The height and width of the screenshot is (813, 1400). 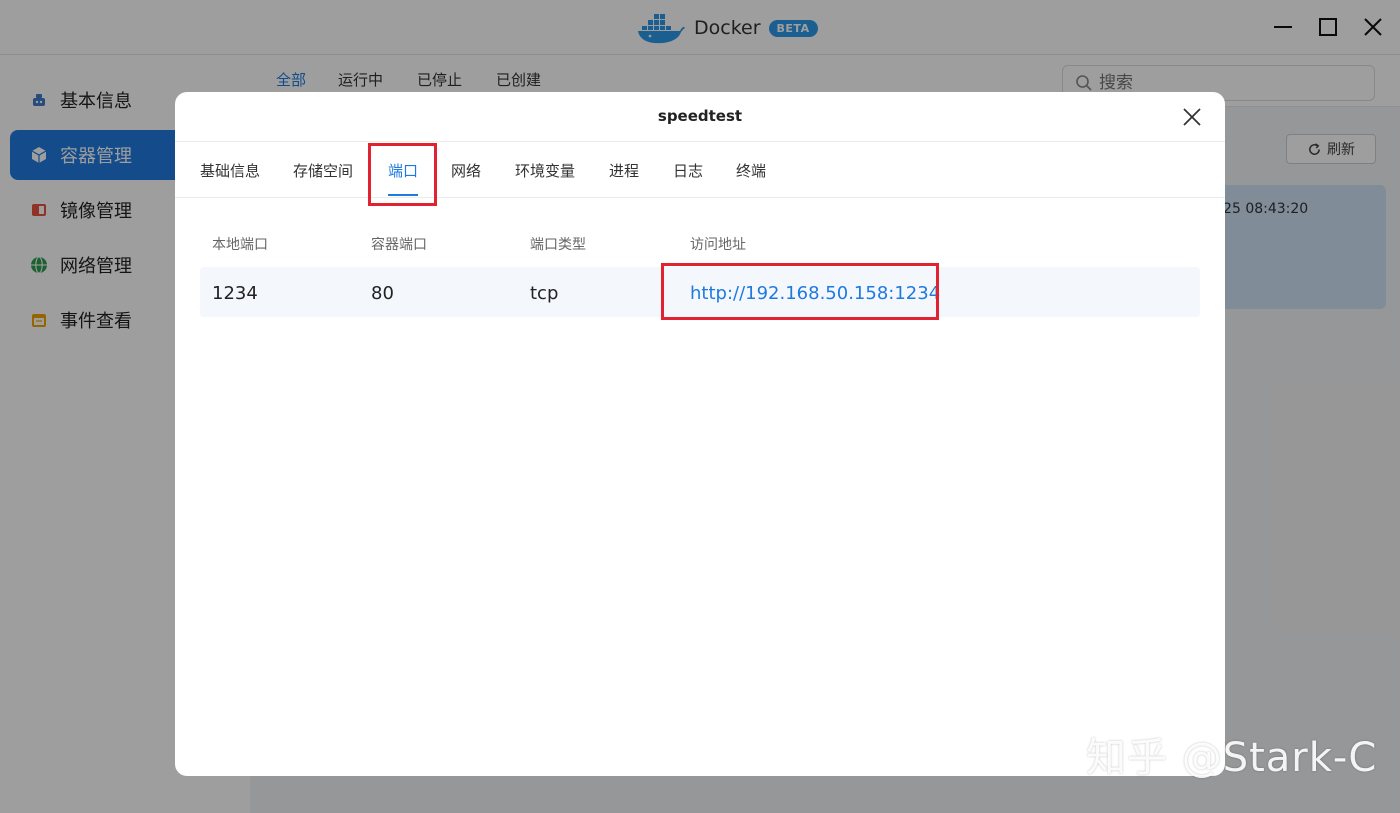 What do you see at coordinates (624, 170) in the screenshot?
I see `tab-processes: 进程` at bounding box center [624, 170].